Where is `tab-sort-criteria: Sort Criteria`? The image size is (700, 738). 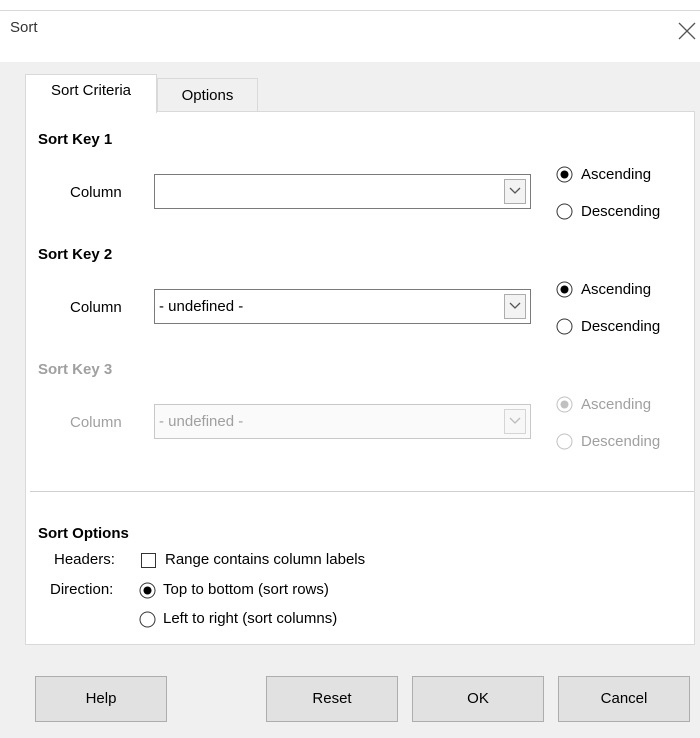
tab-sort-criteria: Sort Criteria is located at coordinates (91, 93).